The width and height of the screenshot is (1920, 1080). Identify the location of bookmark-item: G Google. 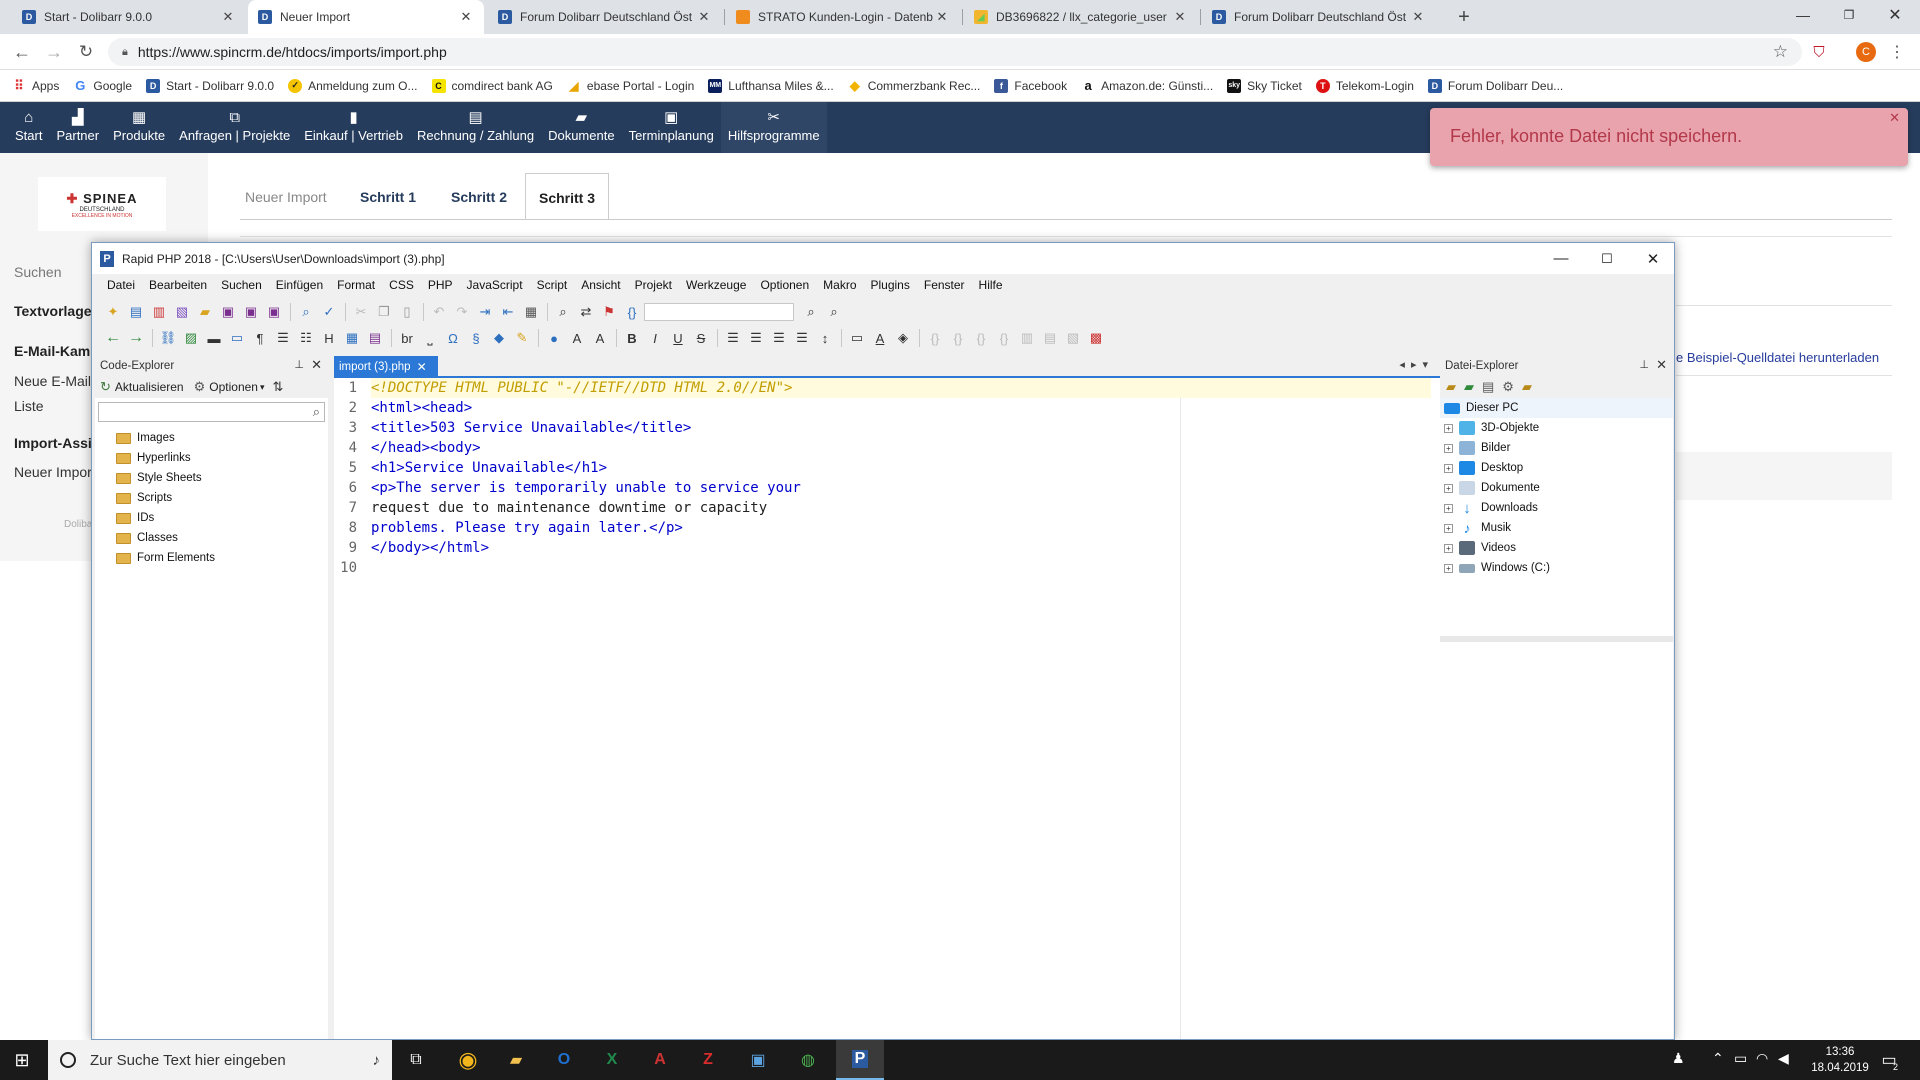
(102, 85).